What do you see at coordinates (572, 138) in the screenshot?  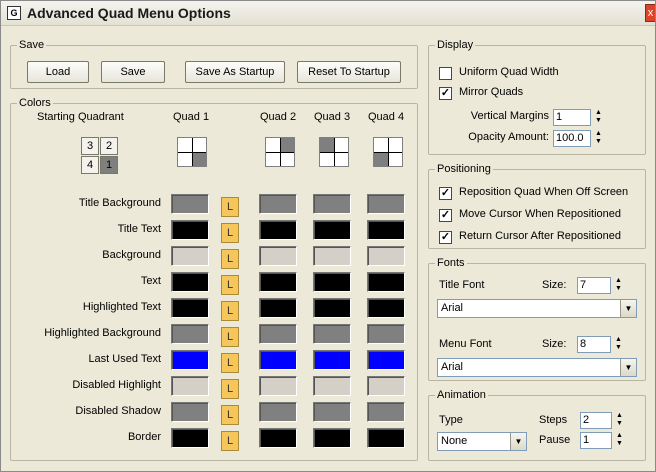 I see `opacity-amount-input: 100.0` at bounding box center [572, 138].